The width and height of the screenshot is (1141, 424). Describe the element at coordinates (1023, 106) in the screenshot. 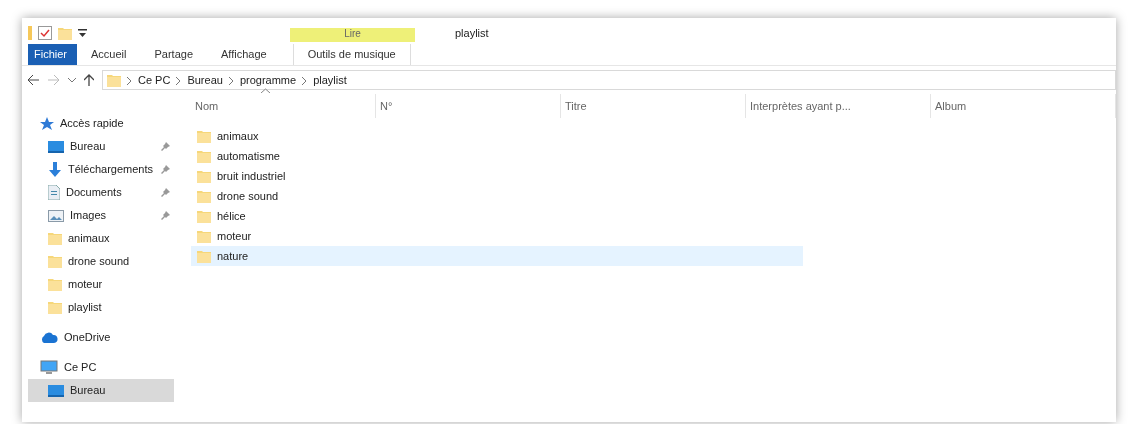

I see `column-header: Album` at that location.